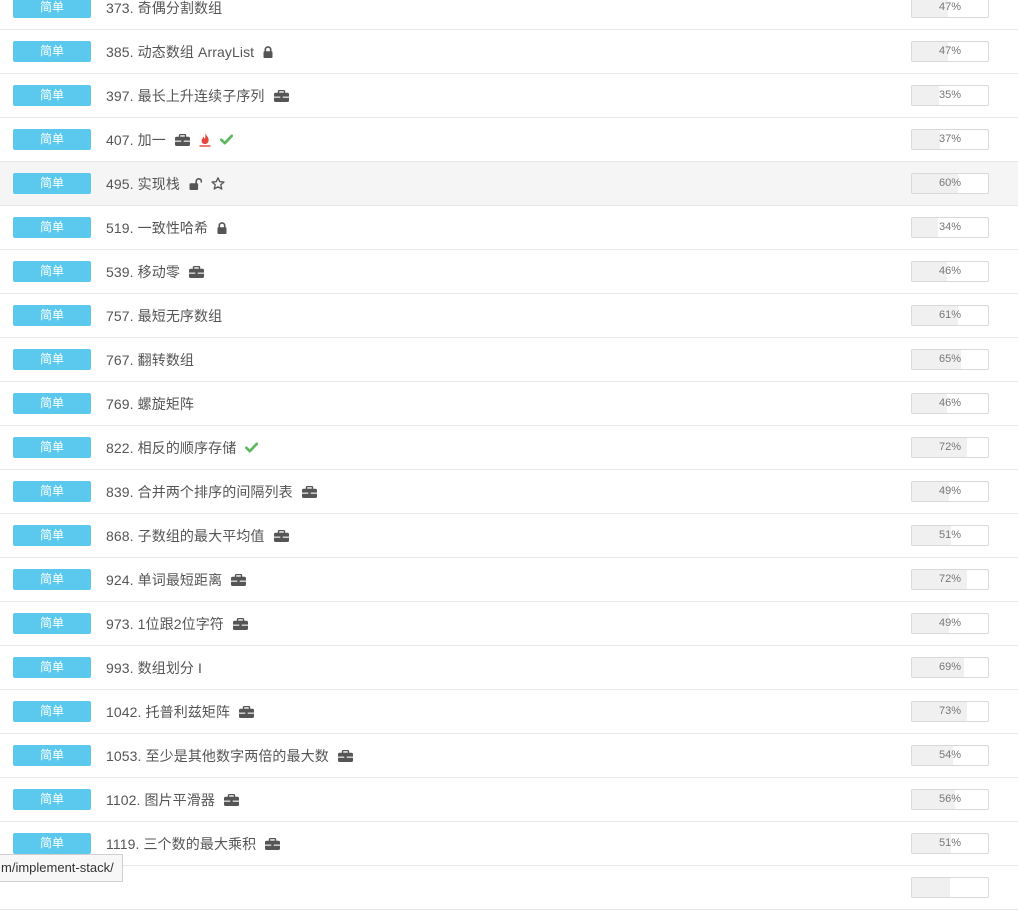 The width and height of the screenshot is (1018, 910). What do you see at coordinates (509, 316) in the screenshot?
I see `problem-row: 简单 757. 最短无序数组 61%` at bounding box center [509, 316].